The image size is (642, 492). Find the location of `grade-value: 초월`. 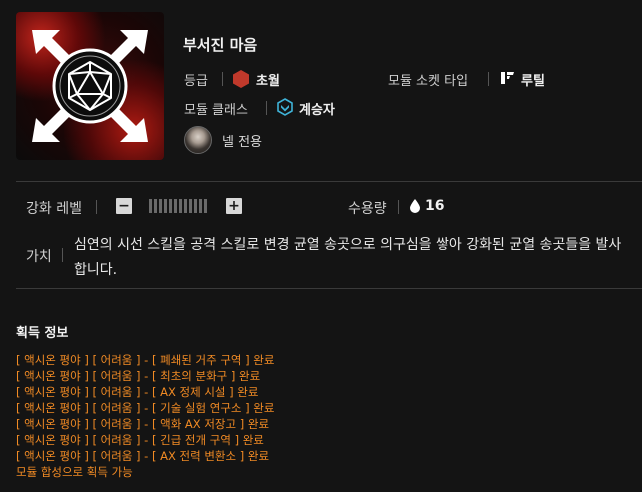

grade-value: 초월 is located at coordinates (268, 81).